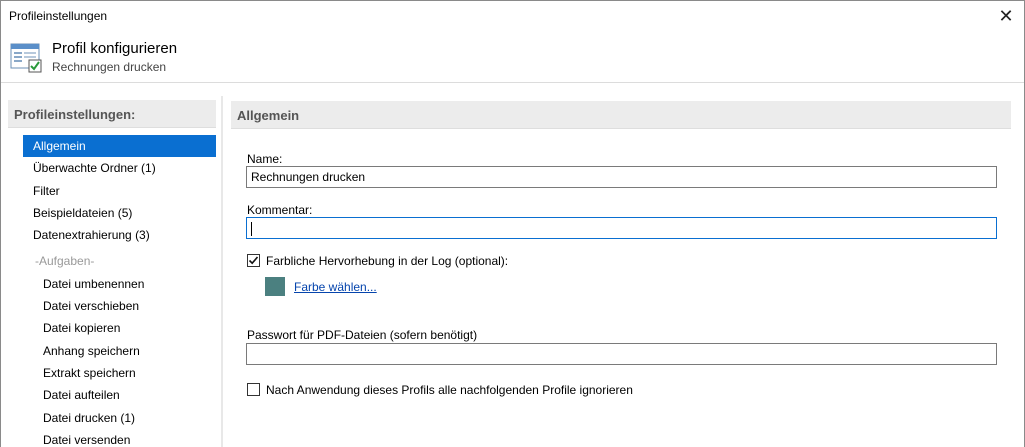  I want to click on sidebar-item-print-file: Datei drucken (1), so click(119, 418).